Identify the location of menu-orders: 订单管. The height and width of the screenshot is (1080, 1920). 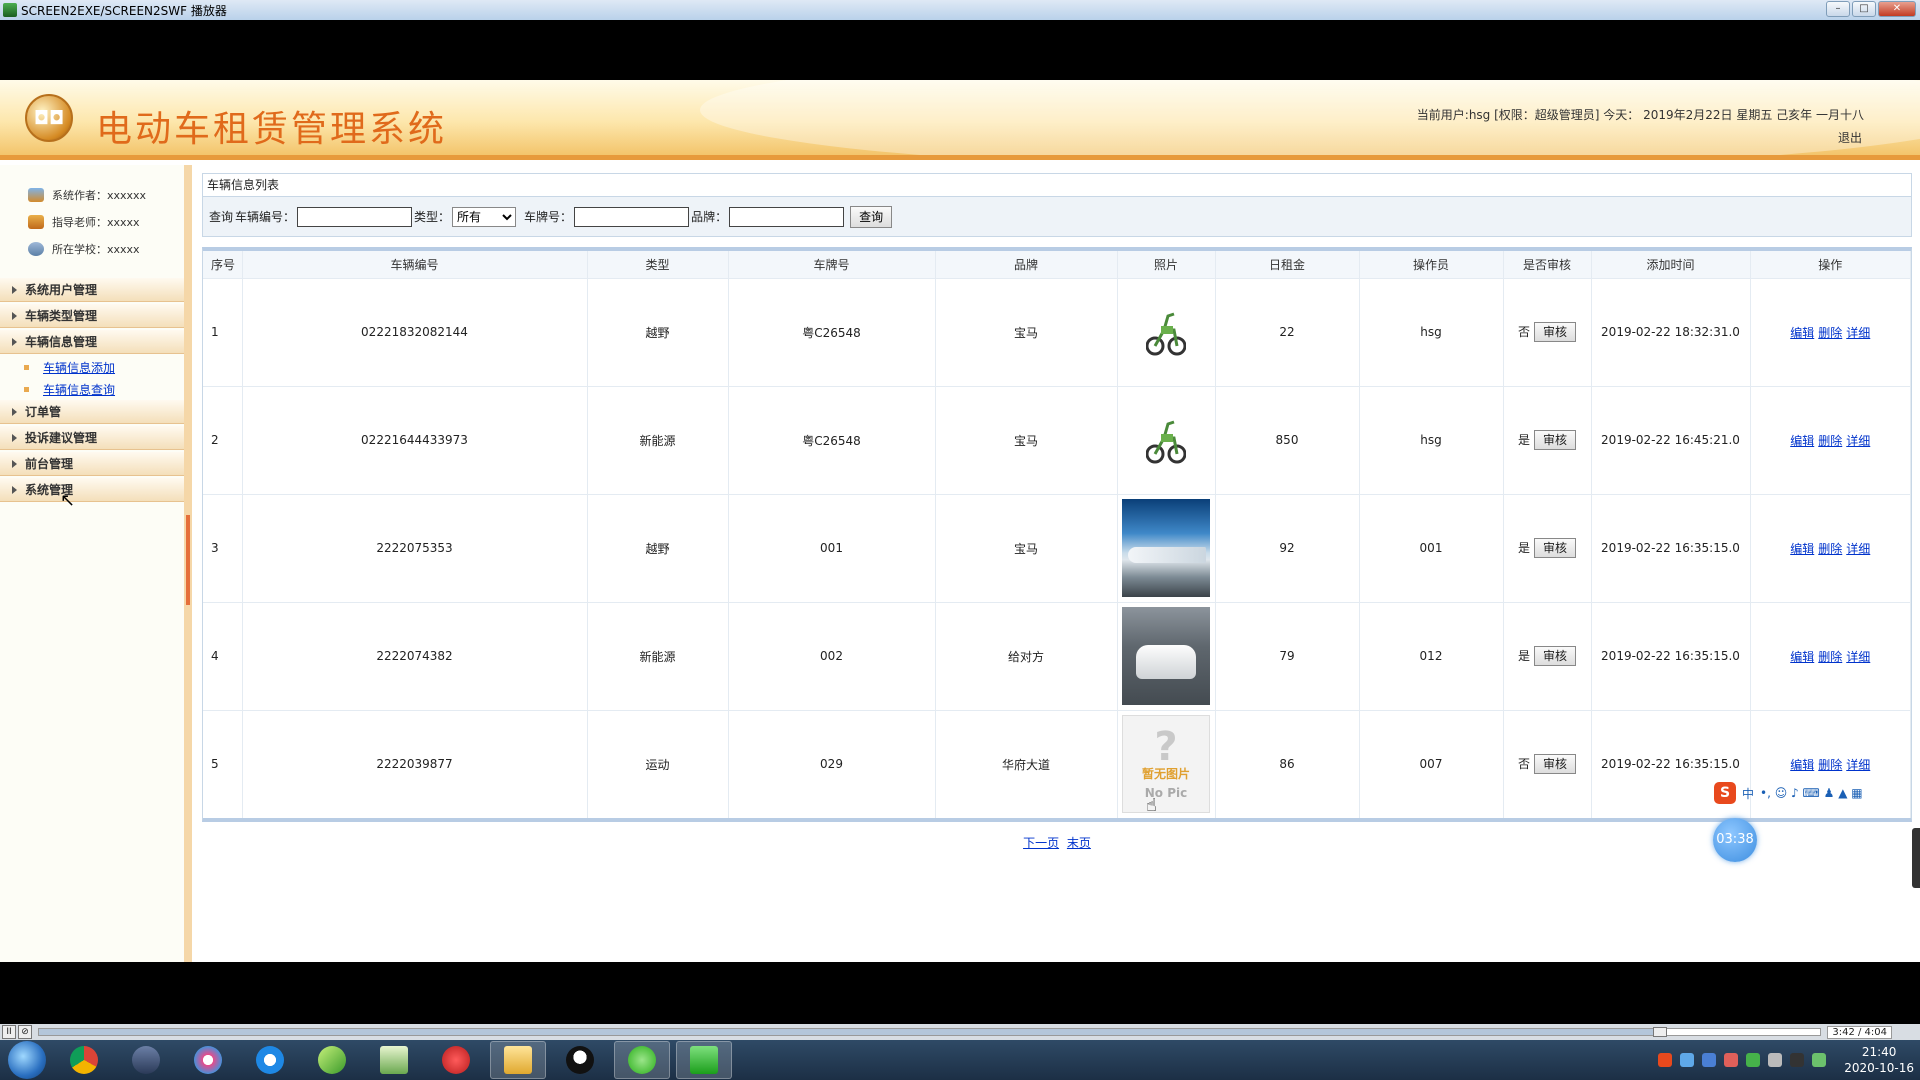
(92, 412).